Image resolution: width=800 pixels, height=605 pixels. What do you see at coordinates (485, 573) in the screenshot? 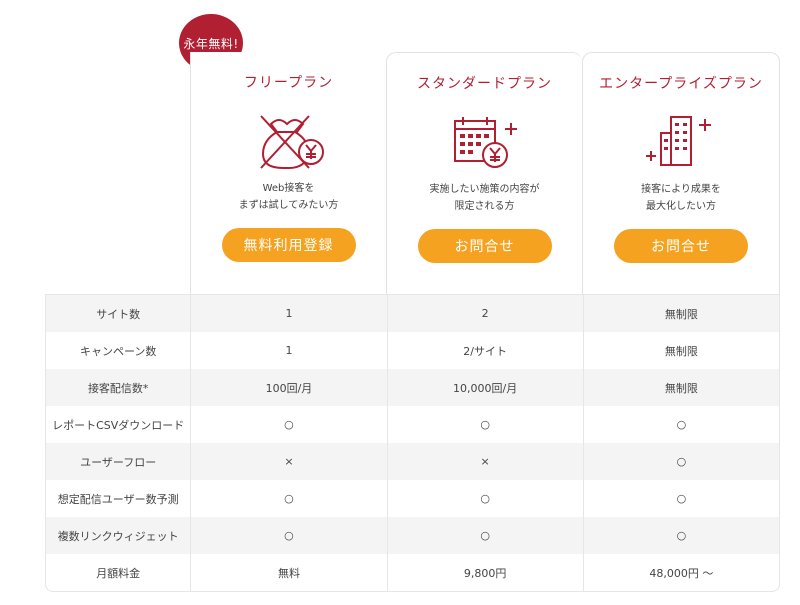
I see `cell-standard: 9,800円` at bounding box center [485, 573].